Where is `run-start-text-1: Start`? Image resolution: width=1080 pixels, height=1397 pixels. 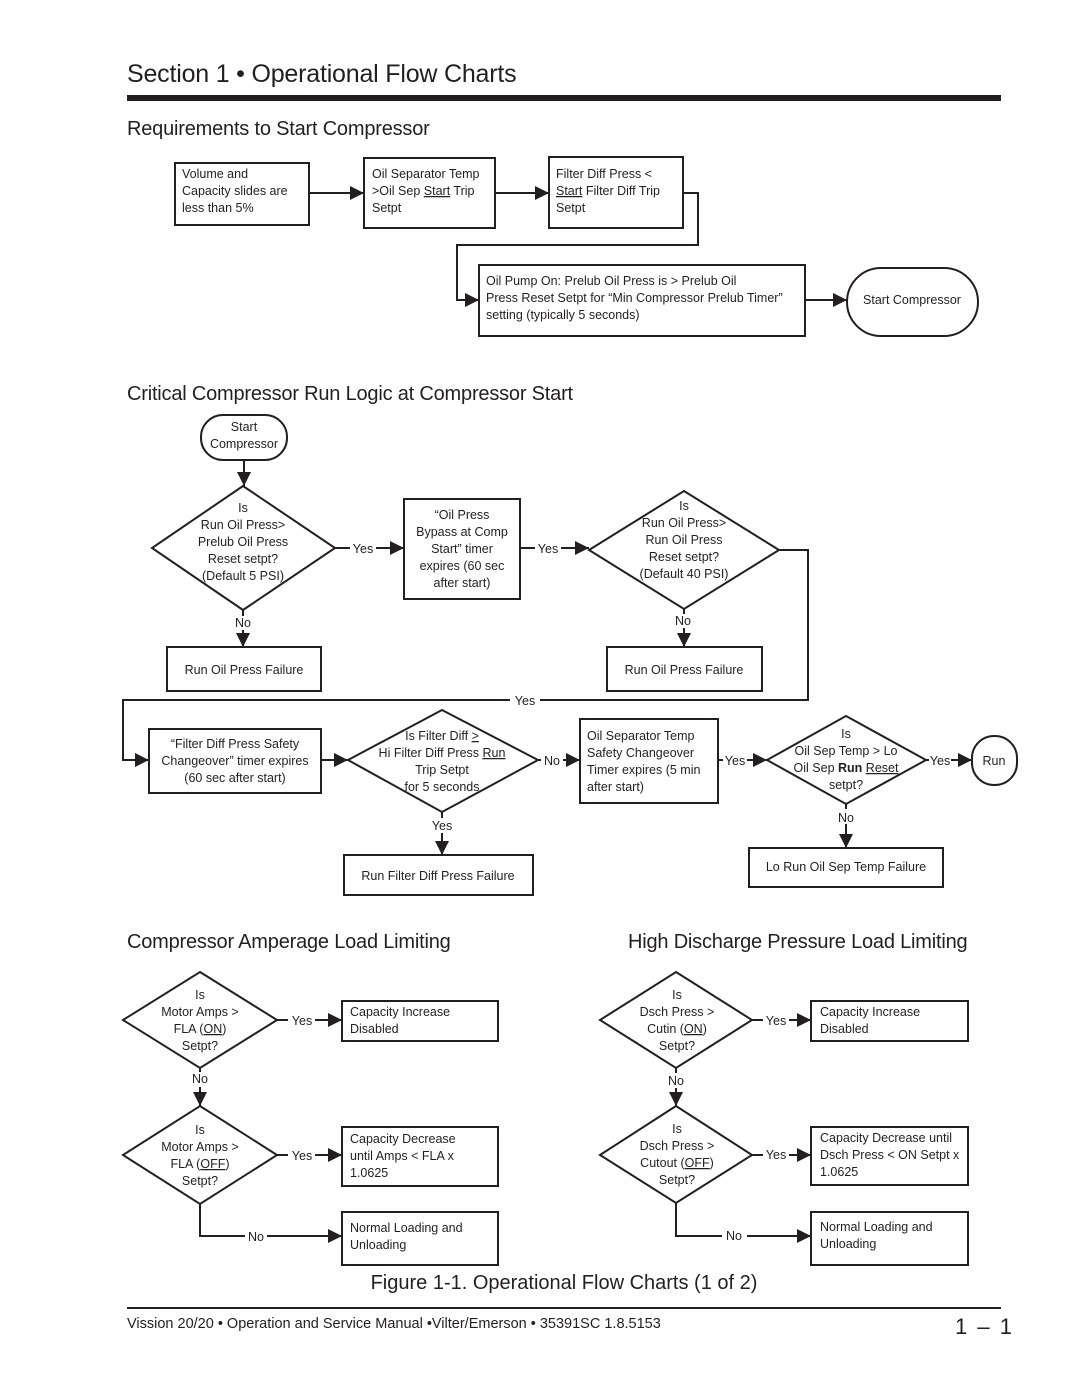 run-start-text-1: Start is located at coordinates (244, 427).